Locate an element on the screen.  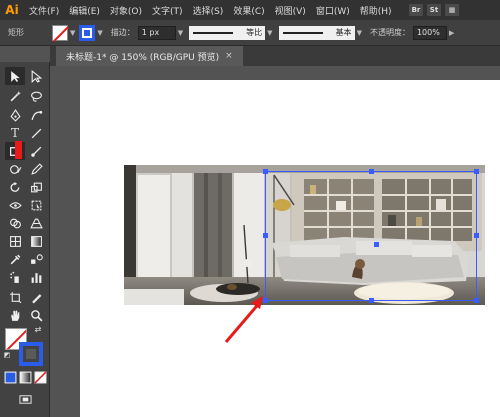
column-graph-tool-icon is located at coordinates (36, 277).